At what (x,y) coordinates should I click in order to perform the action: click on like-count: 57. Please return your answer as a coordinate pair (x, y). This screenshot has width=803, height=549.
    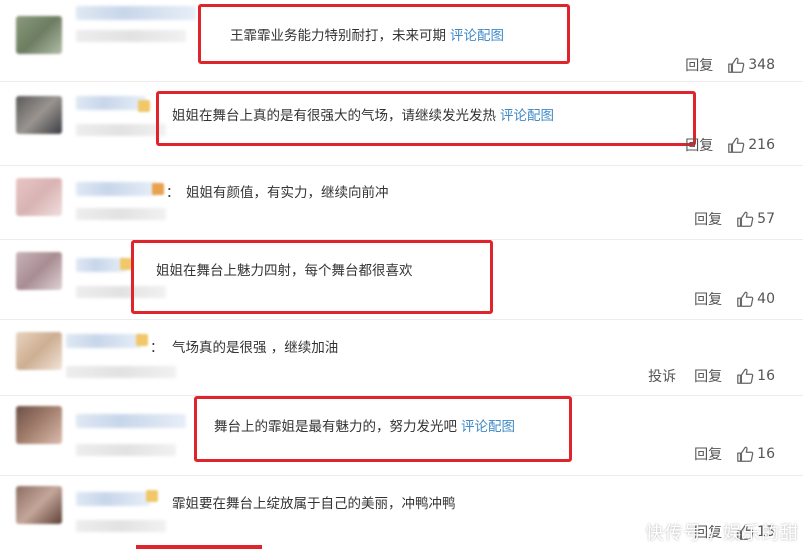
    Looking at the image, I should click on (766, 219).